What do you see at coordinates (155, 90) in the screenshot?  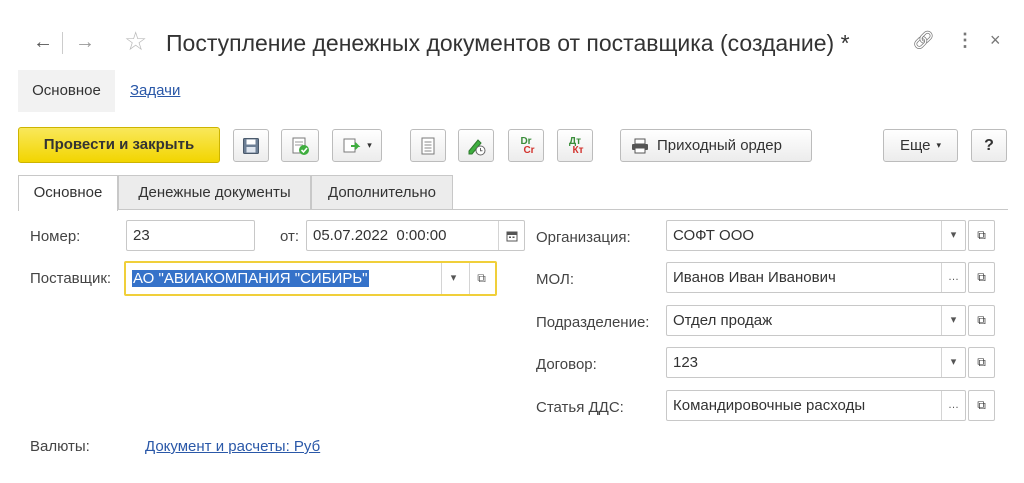 I see `top-tab-tasks: Задачи` at bounding box center [155, 90].